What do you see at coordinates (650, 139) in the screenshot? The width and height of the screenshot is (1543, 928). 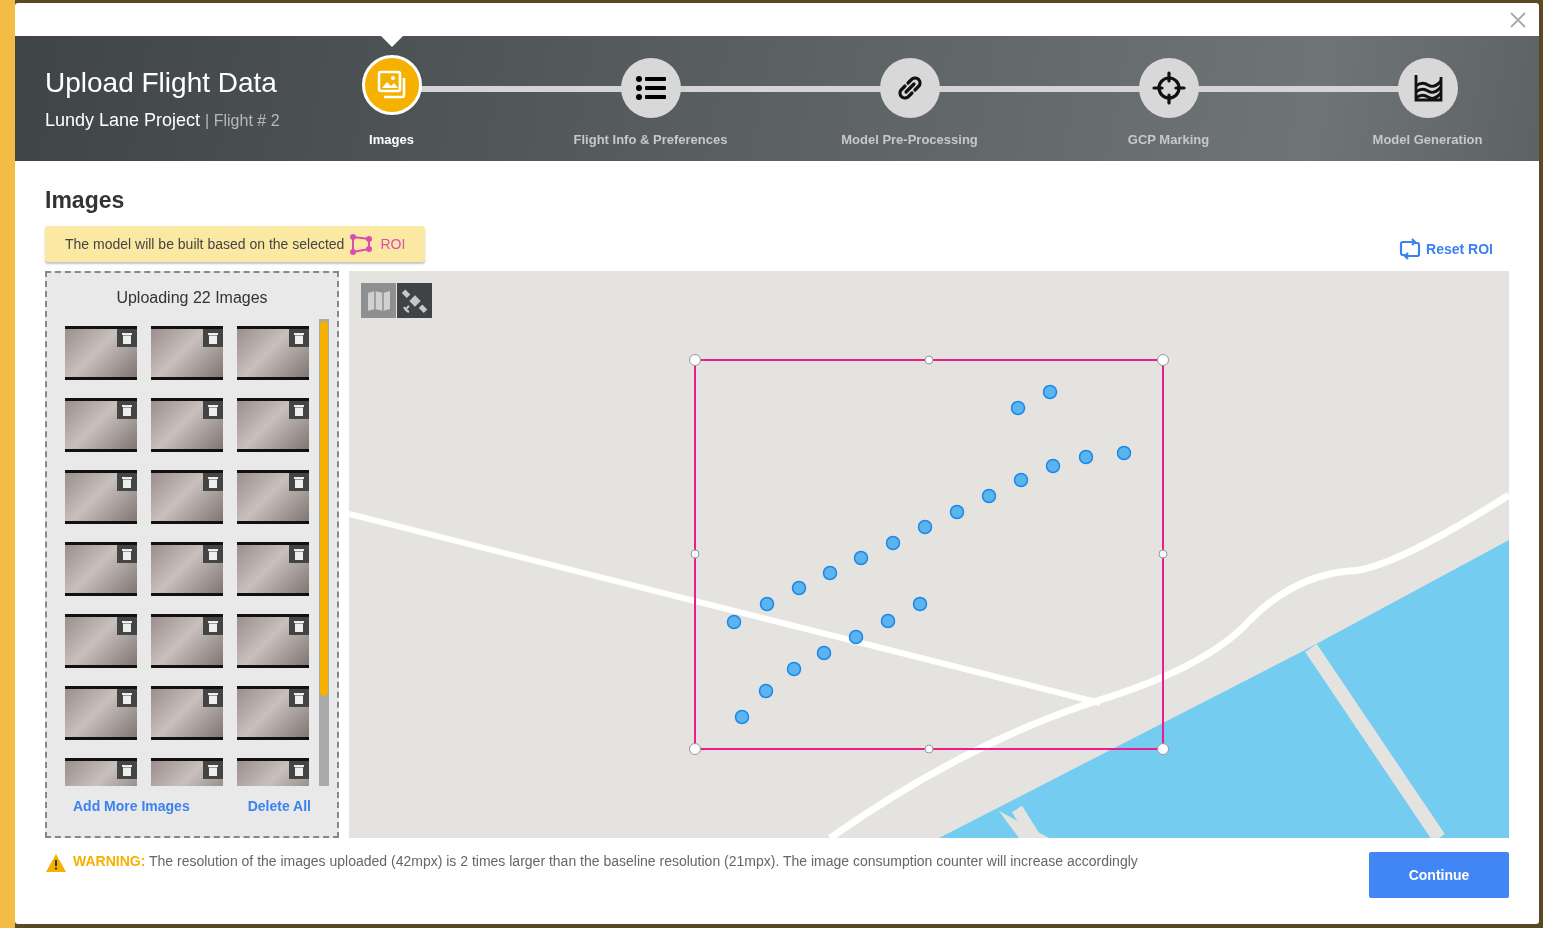 I see `step-label: Flight Info & Preferences` at bounding box center [650, 139].